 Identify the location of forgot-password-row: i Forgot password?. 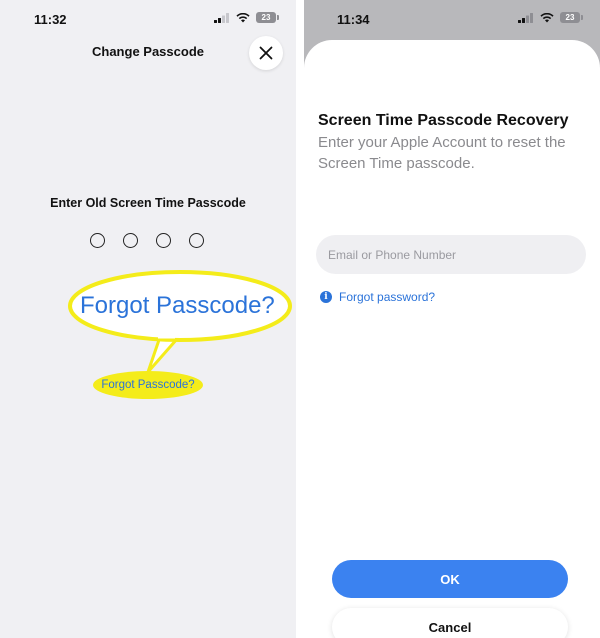
(377, 297).